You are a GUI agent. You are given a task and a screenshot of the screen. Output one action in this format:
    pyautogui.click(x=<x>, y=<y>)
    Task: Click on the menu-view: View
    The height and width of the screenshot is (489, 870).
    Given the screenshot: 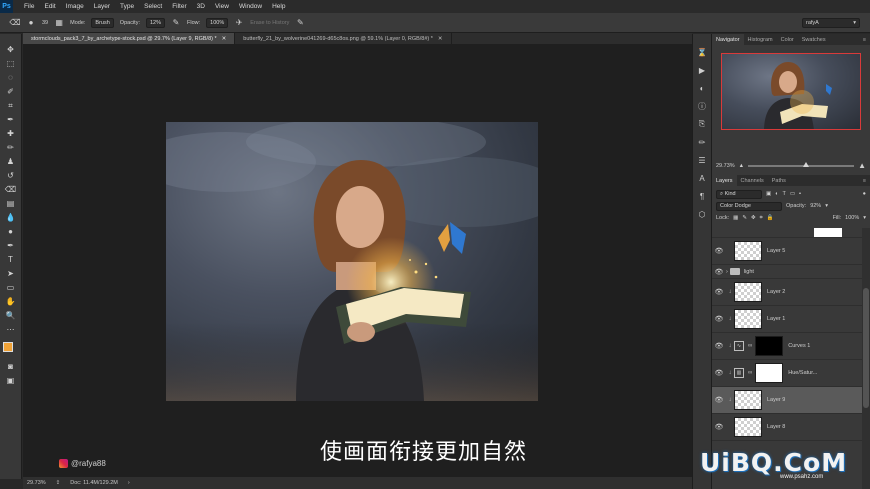 What is the action you would take?
    pyautogui.click(x=222, y=6)
    